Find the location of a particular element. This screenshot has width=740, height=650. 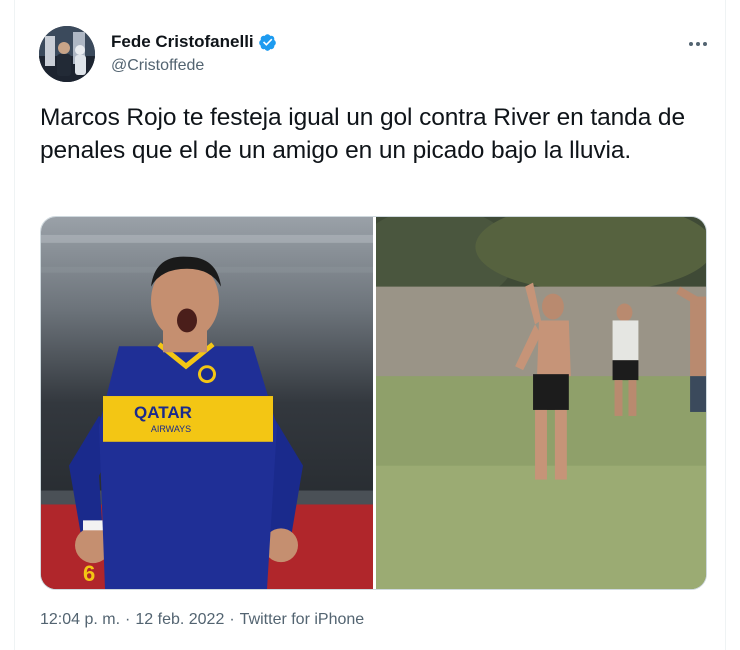

shirt-sponsor-airways: AIRWAYS is located at coordinates (171, 429).